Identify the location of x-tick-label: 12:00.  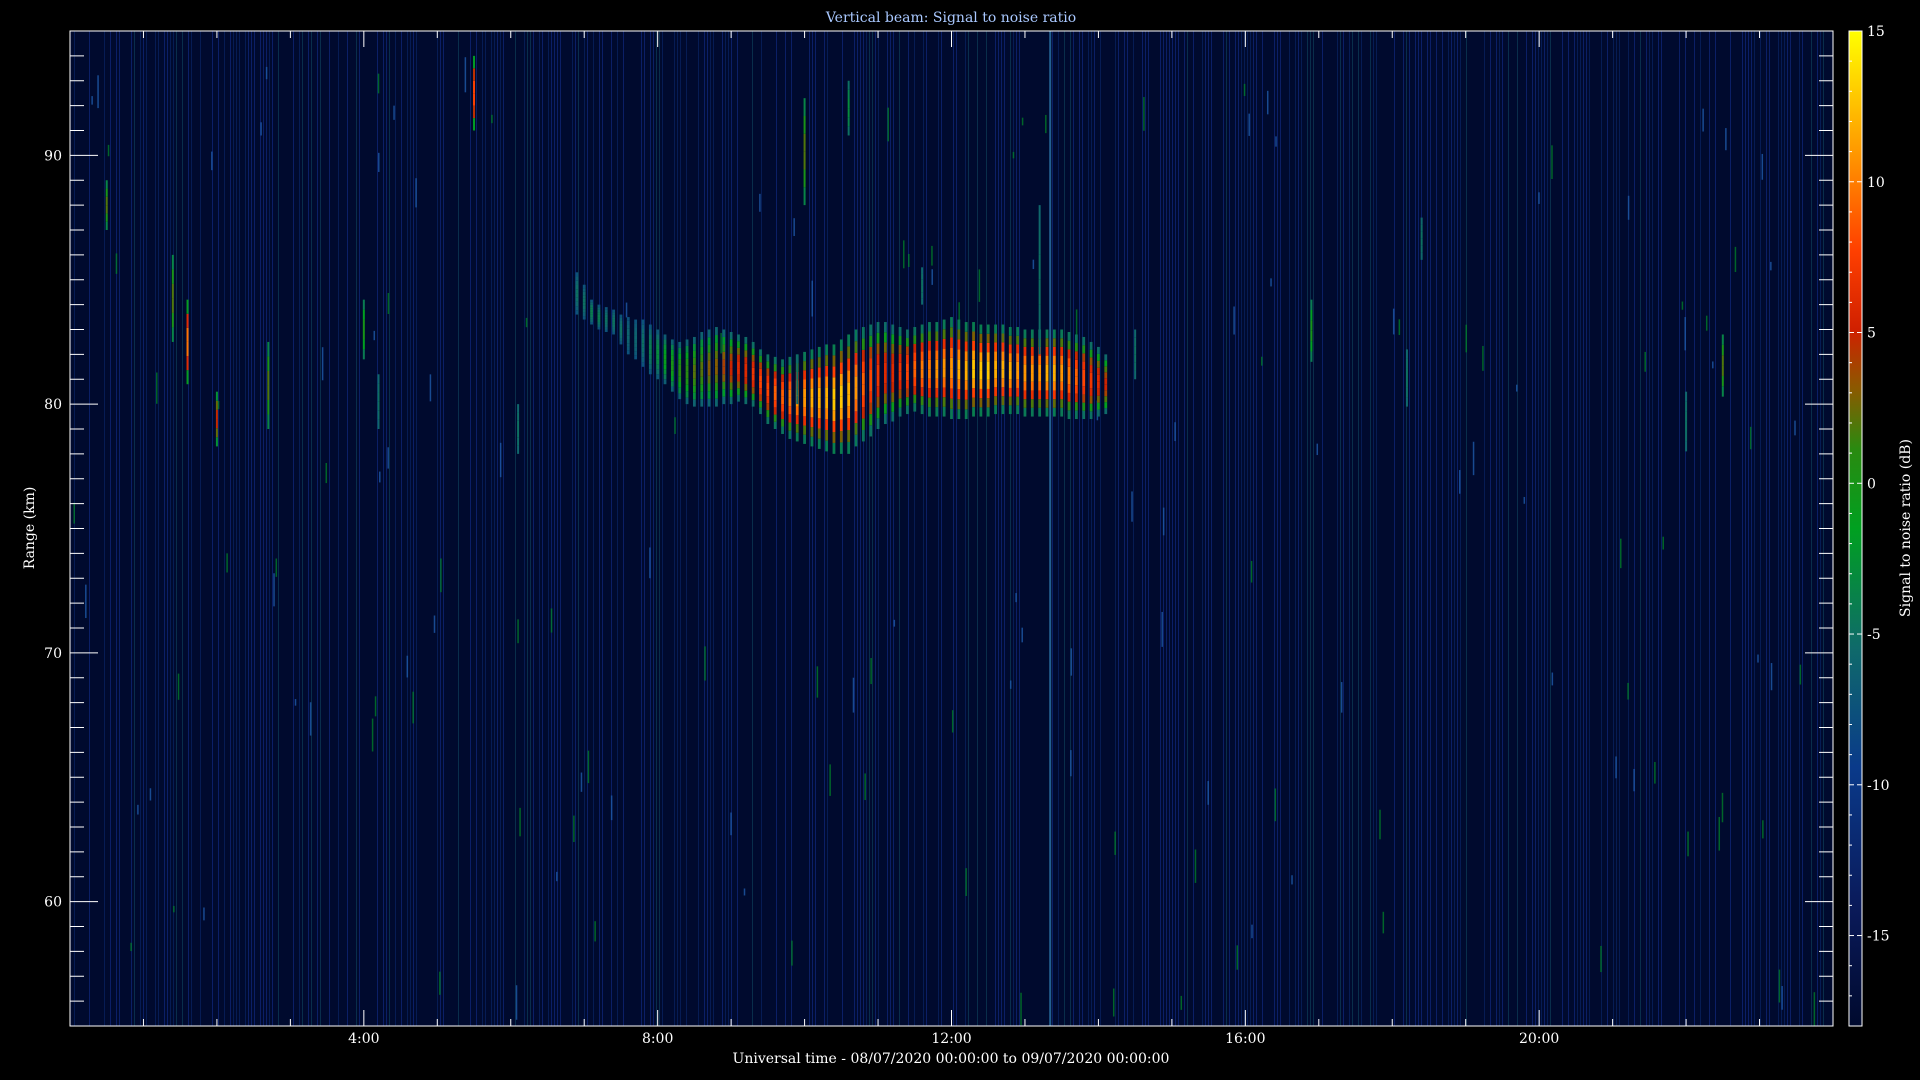
(951, 1039).